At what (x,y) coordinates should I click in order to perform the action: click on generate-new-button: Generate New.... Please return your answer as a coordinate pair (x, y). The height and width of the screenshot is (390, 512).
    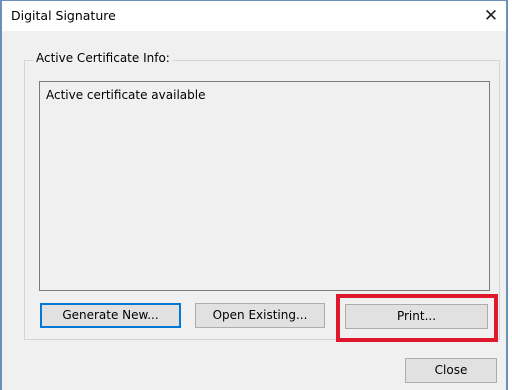
    Looking at the image, I should click on (110, 315).